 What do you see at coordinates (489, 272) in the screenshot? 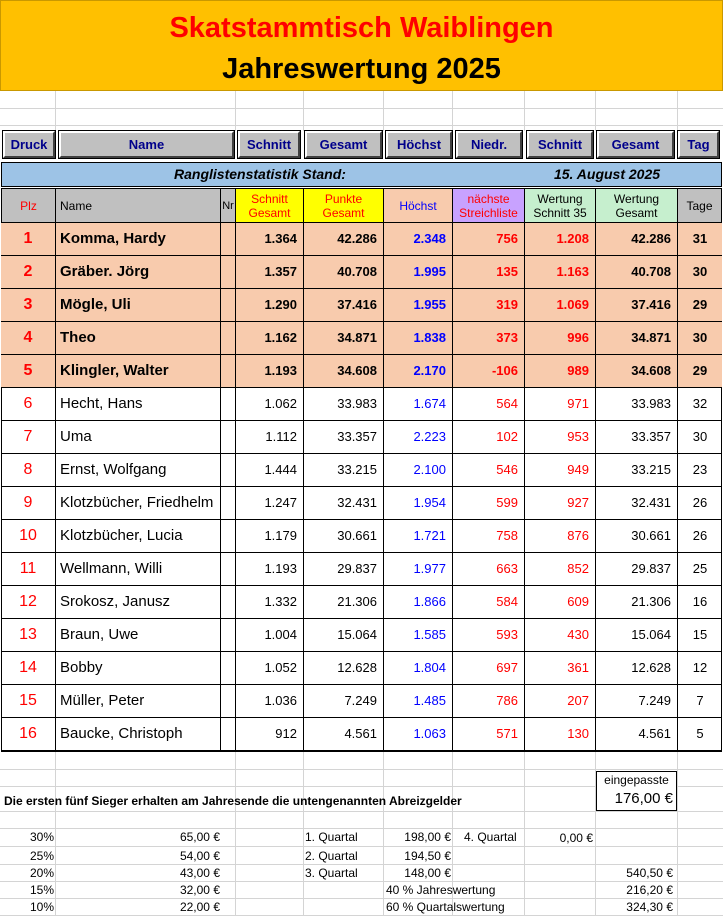
I see `streichliste-cell: 135` at bounding box center [489, 272].